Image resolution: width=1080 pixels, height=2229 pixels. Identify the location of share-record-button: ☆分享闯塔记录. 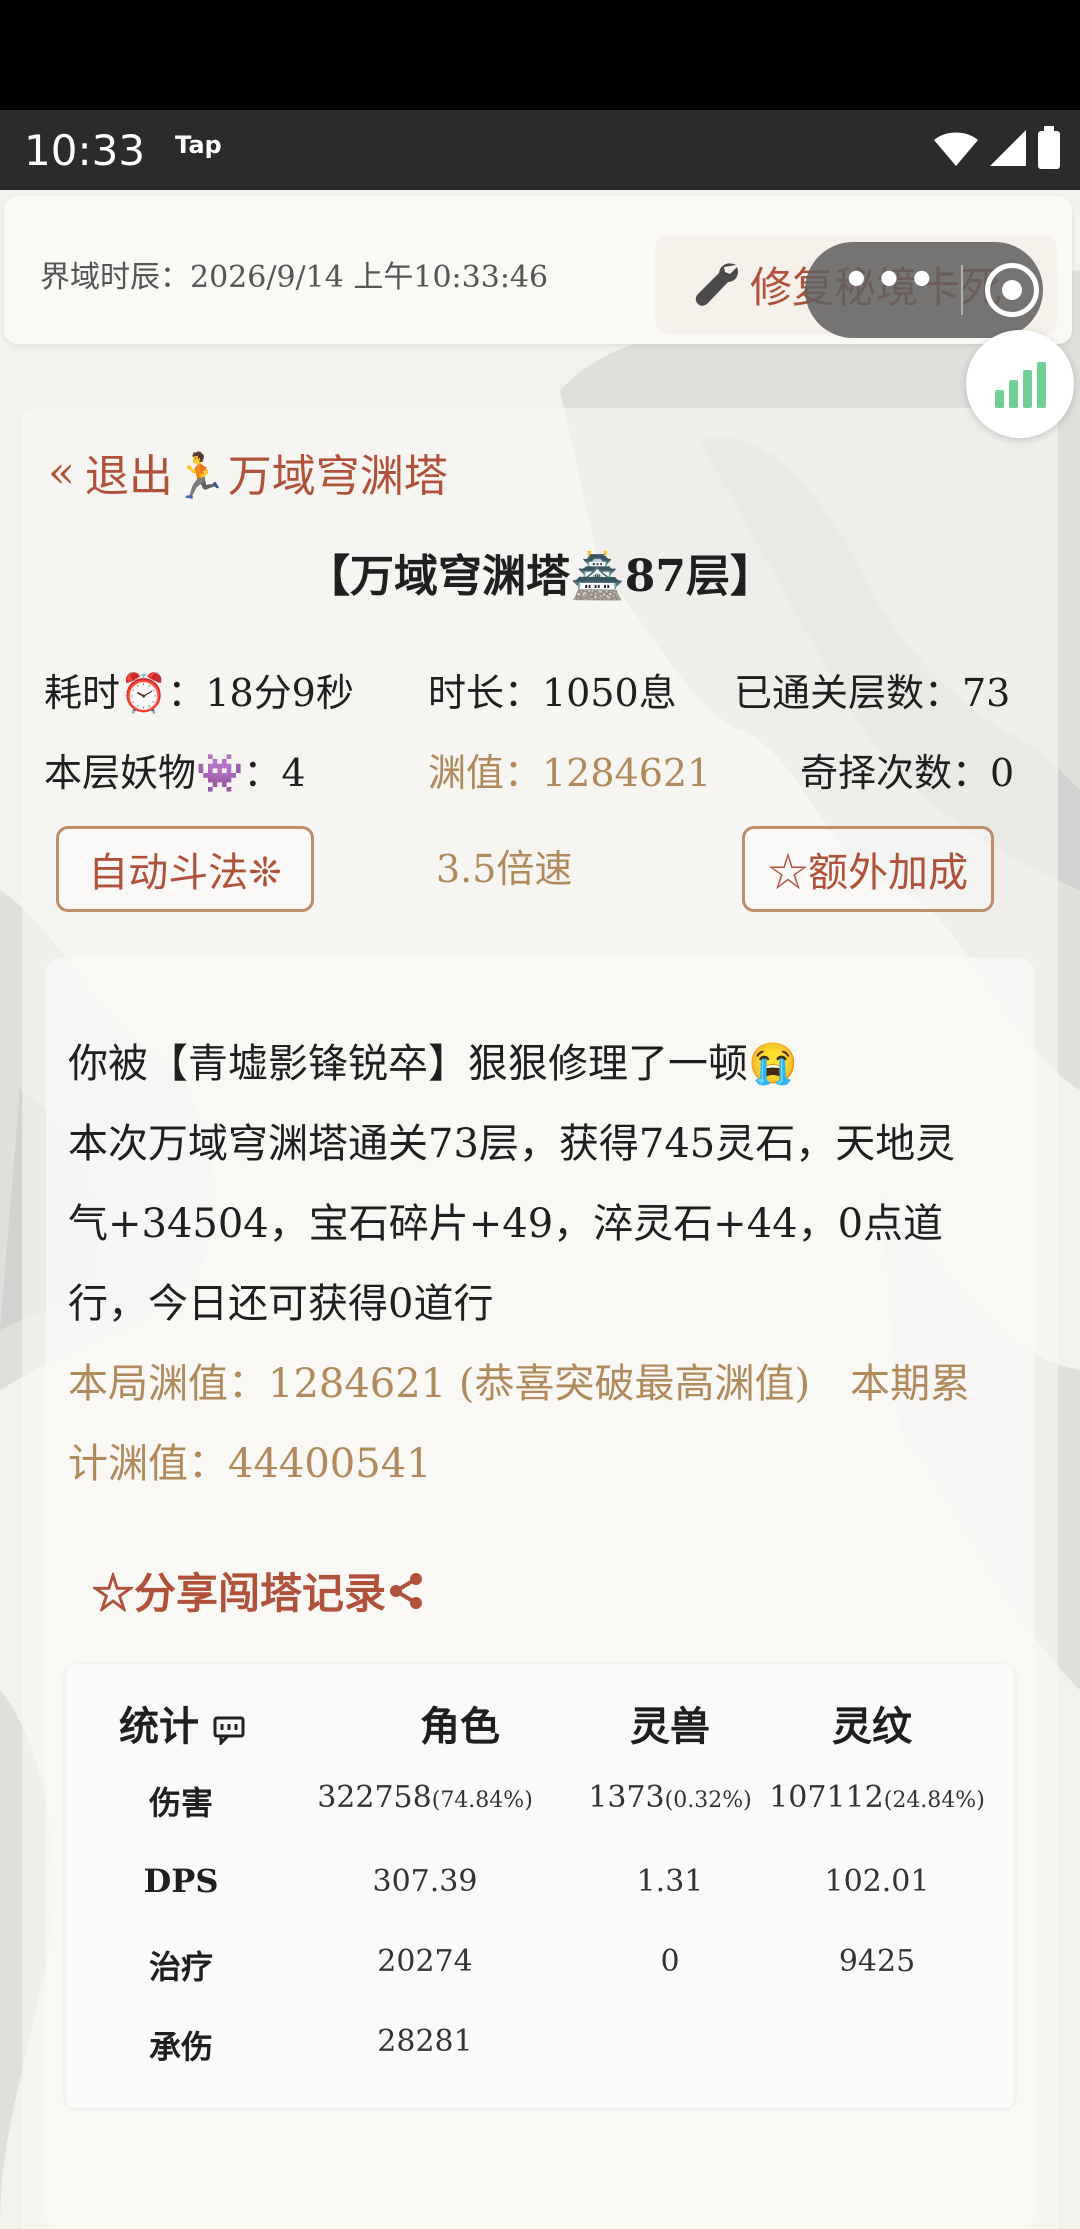
(259, 1590).